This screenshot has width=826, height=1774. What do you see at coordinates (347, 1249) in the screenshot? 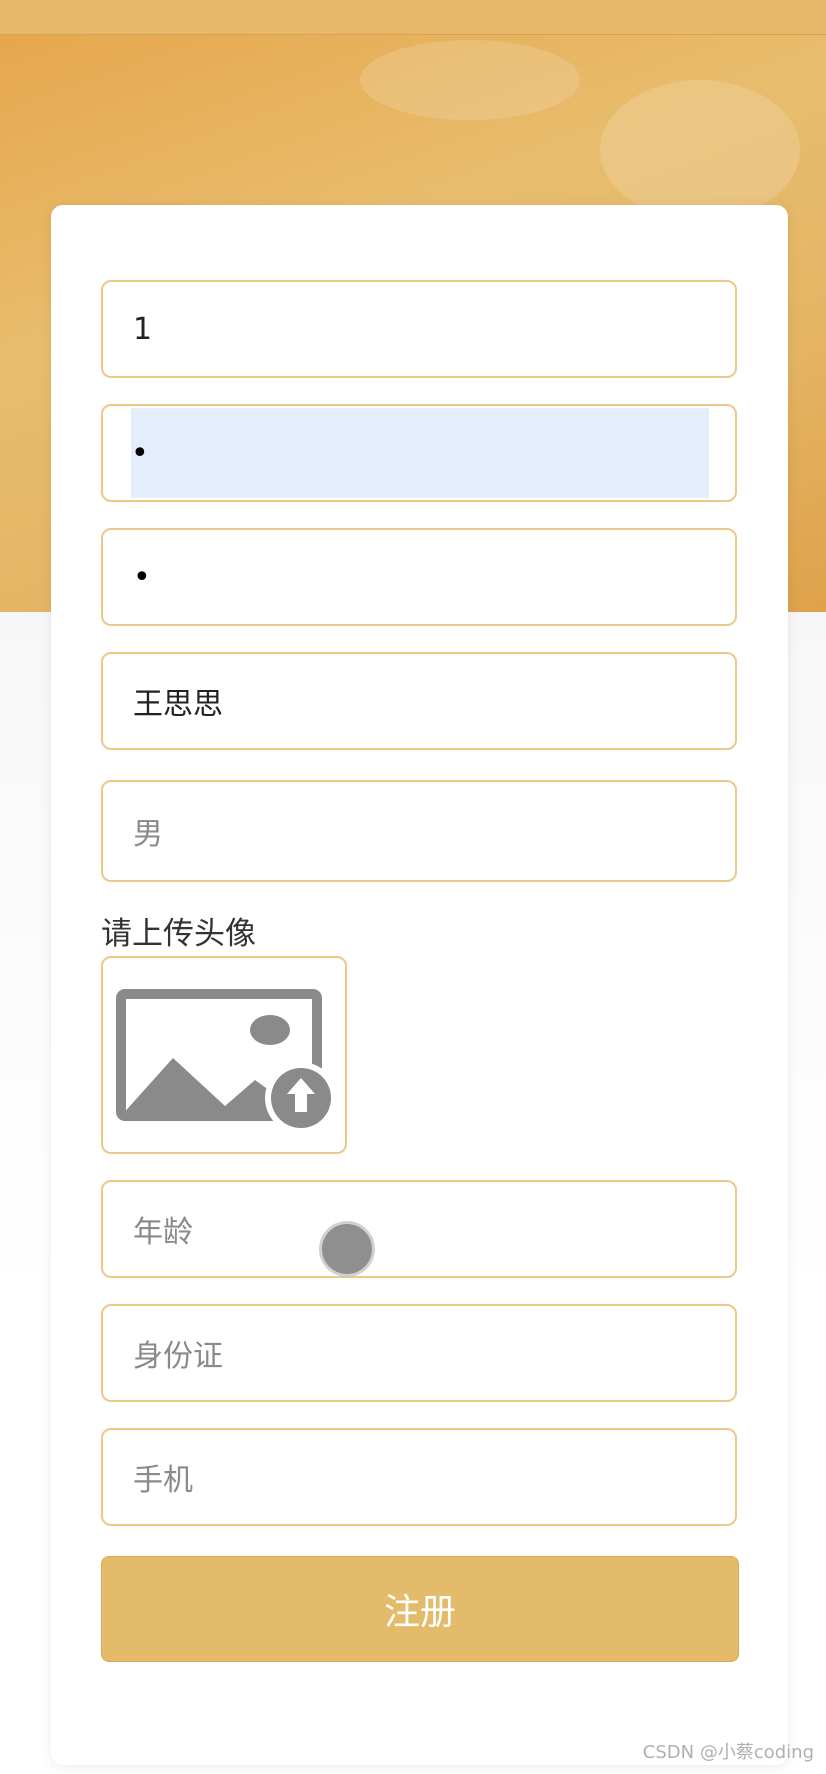
I see `touch-cursor` at bounding box center [347, 1249].